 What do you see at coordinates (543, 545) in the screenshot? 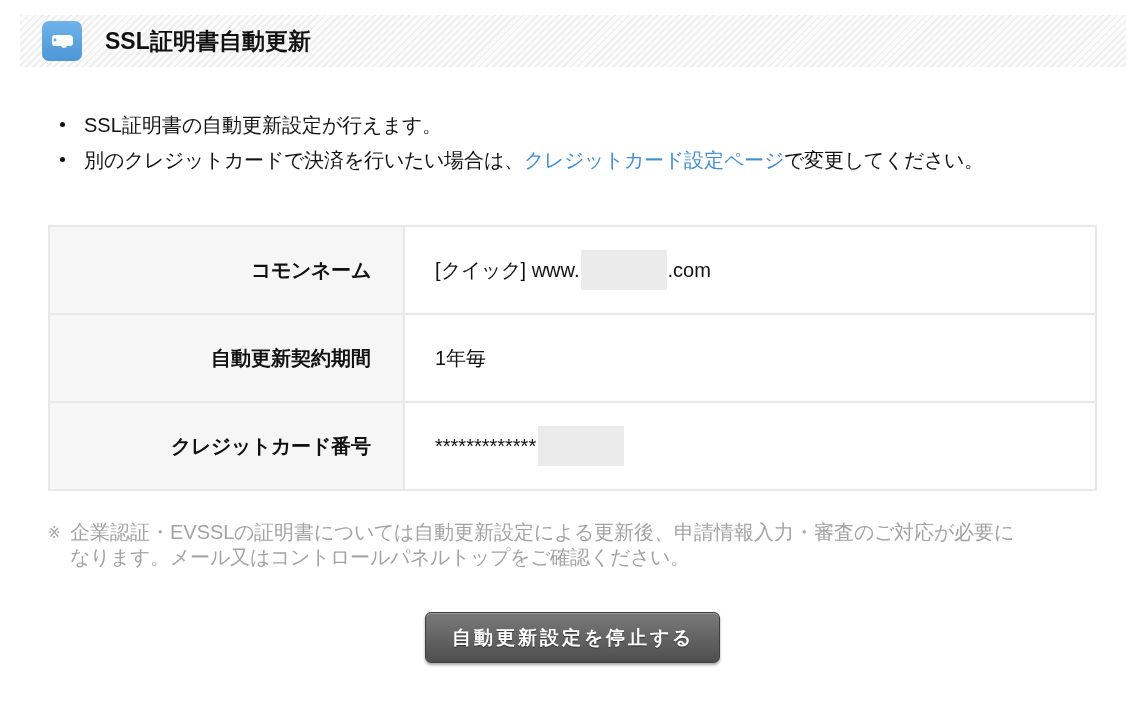
I see `note-text: 企業認証・EVSSLの証明書については自動更新設定による更新後、申請情報入力・審査のご対応が必要になります。メール又はコントロールパネルトップをご確認ください。` at bounding box center [543, 545].